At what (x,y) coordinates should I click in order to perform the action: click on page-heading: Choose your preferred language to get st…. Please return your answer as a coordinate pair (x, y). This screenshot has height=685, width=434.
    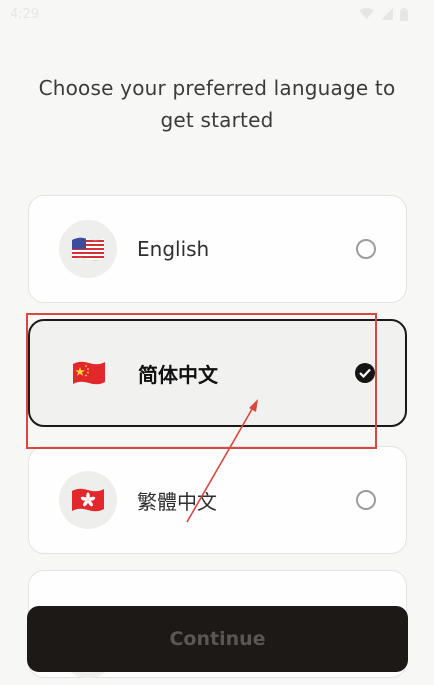
    Looking at the image, I should click on (217, 104).